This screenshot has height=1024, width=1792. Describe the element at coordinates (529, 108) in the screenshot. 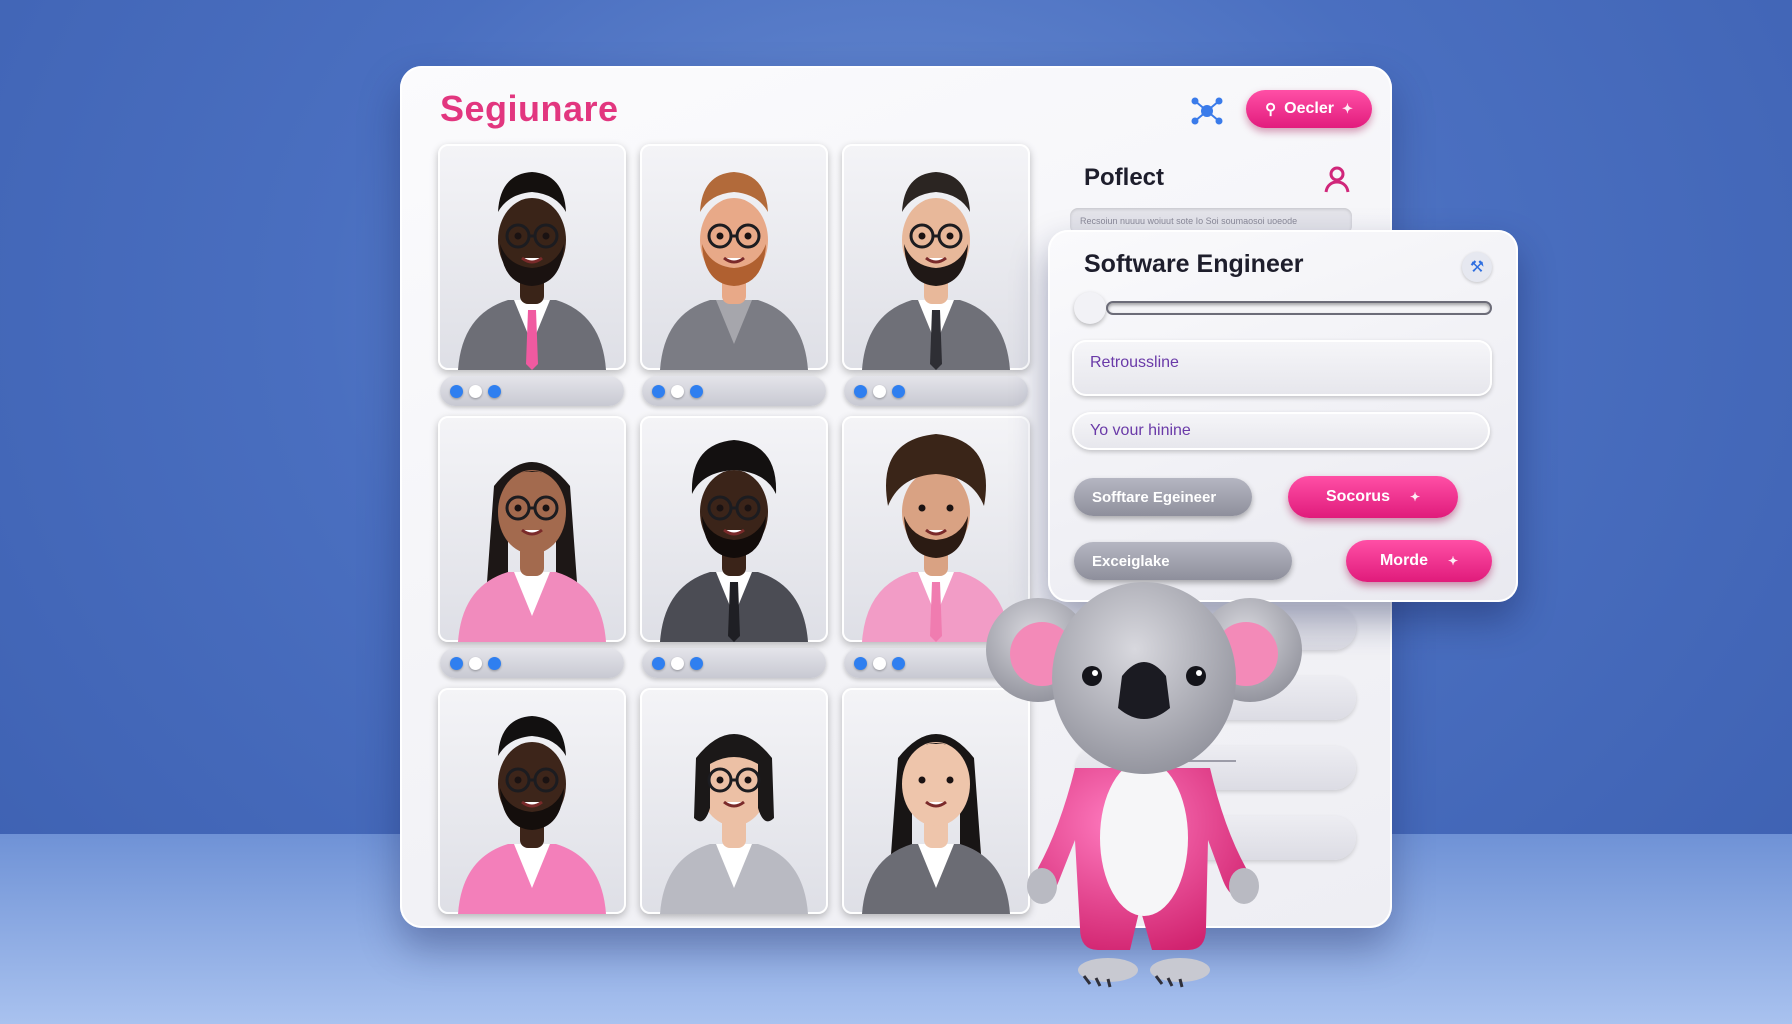

I see `app-title: Segiunare` at that location.